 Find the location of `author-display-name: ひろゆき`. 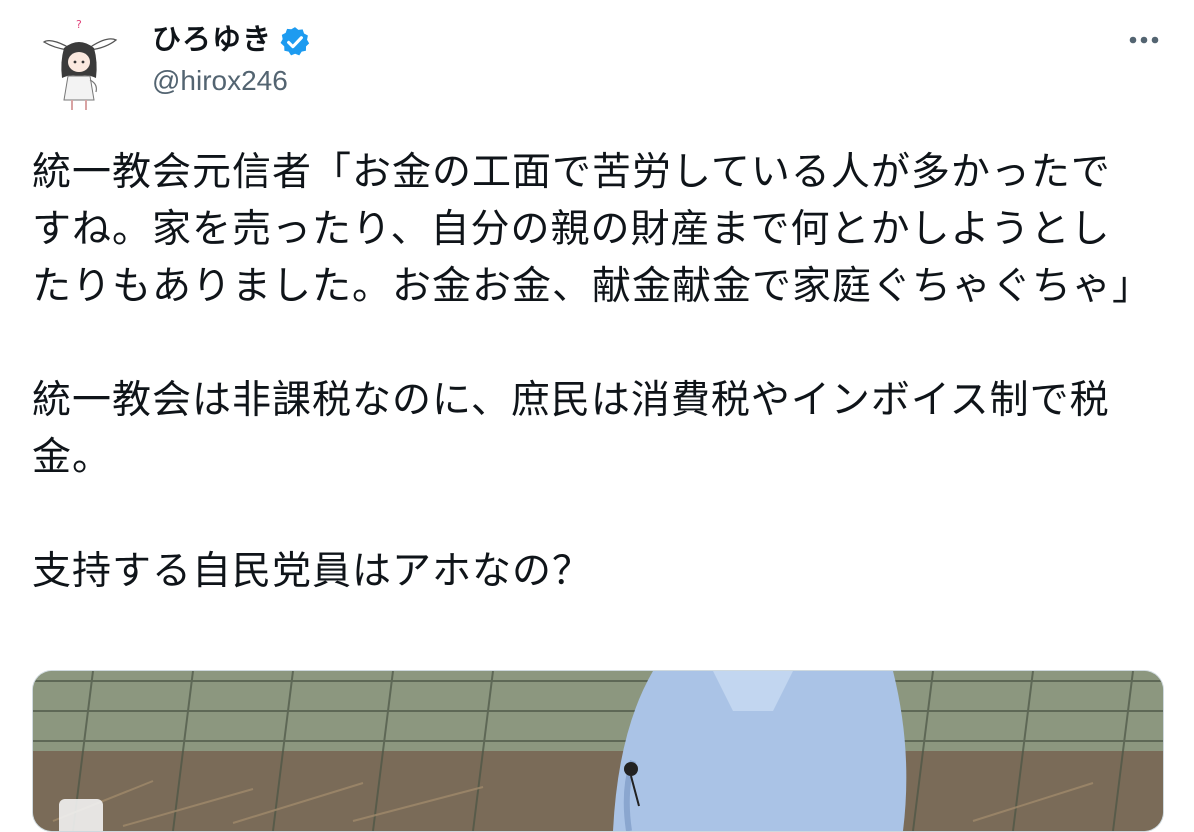

author-display-name: ひろゆき is located at coordinates (212, 39).